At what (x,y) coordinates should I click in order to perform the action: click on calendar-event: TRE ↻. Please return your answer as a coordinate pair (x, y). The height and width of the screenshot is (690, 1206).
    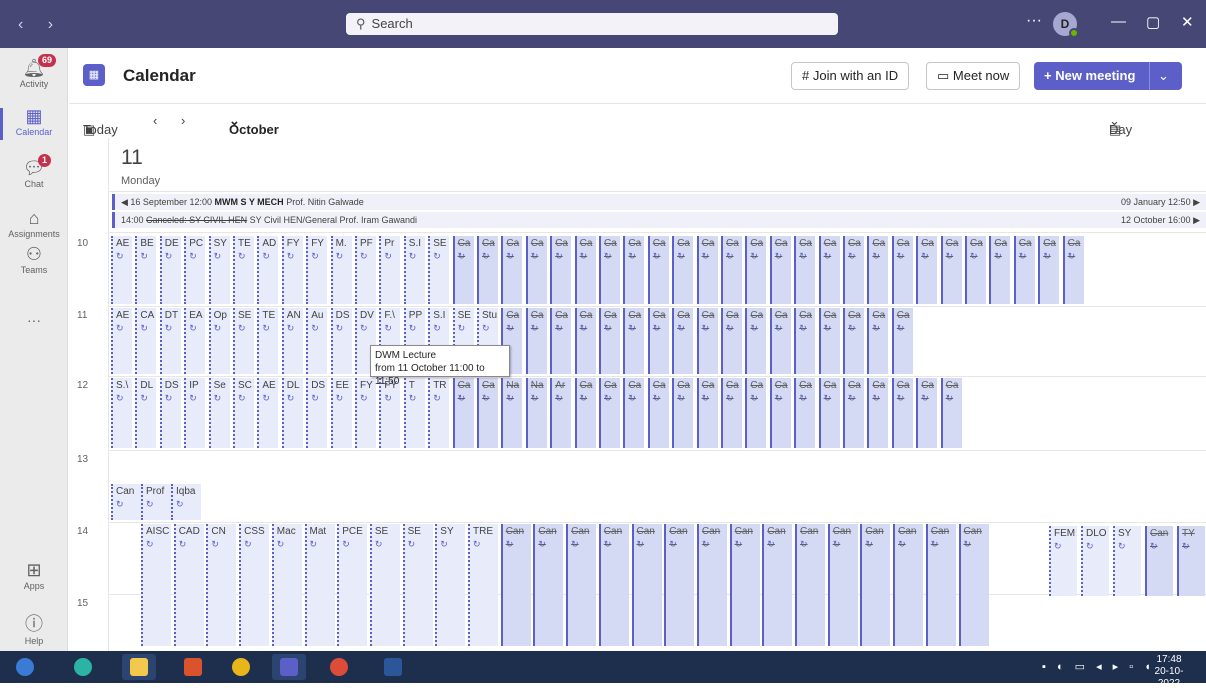
    Looking at the image, I should click on (483, 585).